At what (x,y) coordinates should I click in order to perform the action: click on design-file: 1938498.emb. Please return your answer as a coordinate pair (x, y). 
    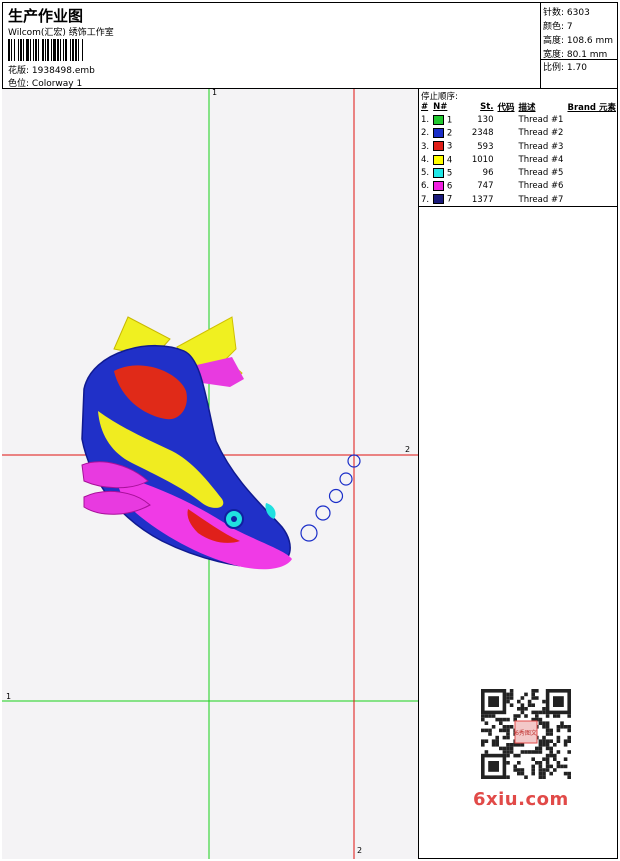
    Looking at the image, I should click on (63, 71).